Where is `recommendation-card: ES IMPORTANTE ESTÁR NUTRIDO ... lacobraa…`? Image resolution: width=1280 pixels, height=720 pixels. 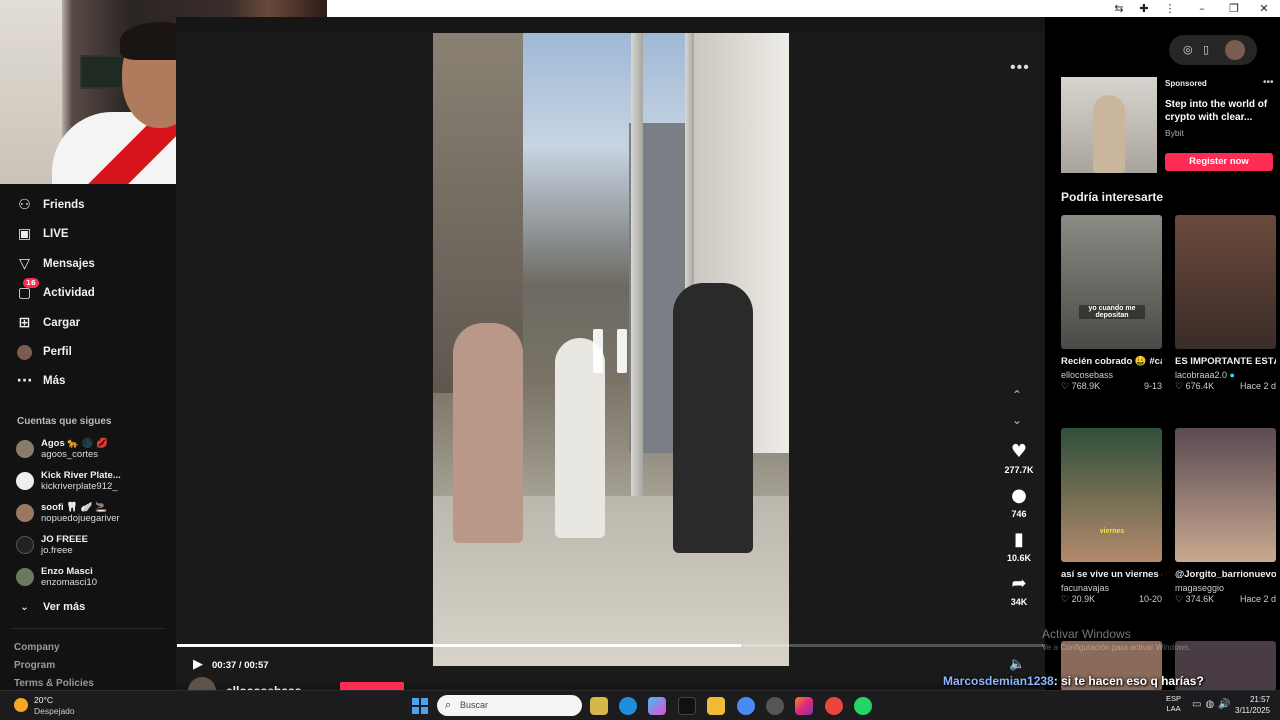 recommendation-card: ES IMPORTANTE ESTÁR NUTRIDO ... lacobraa… is located at coordinates (1225, 303).